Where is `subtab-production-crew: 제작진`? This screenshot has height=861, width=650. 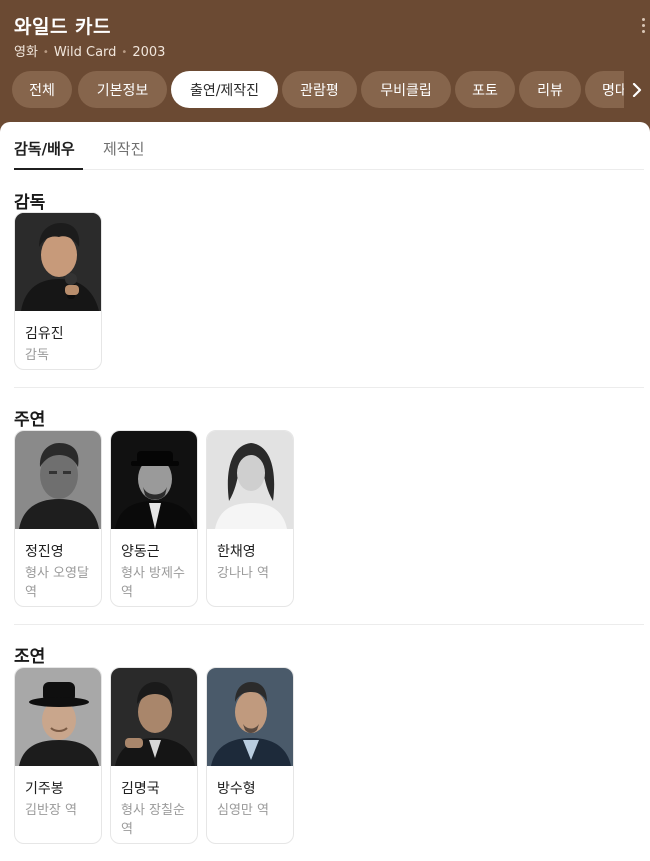
subtab-production-crew: 제작진 is located at coordinates (123, 148).